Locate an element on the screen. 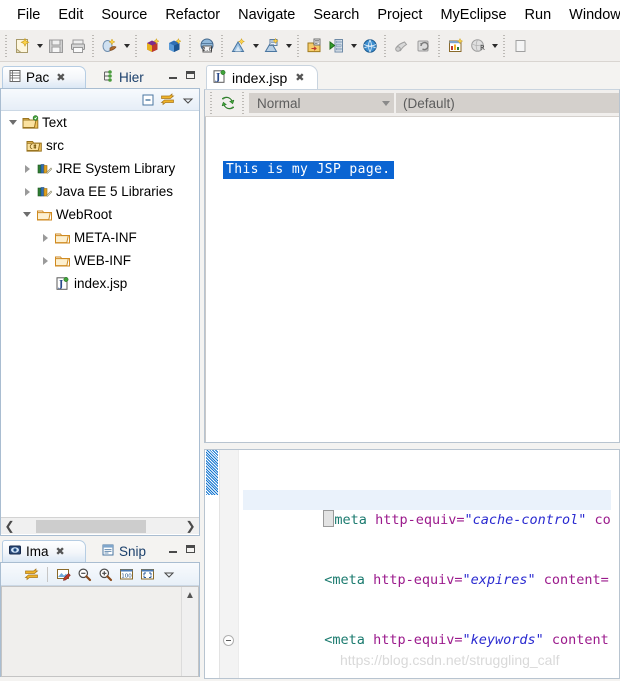 The width and height of the screenshot is (620, 681). menu-project: Project is located at coordinates (399, 15).